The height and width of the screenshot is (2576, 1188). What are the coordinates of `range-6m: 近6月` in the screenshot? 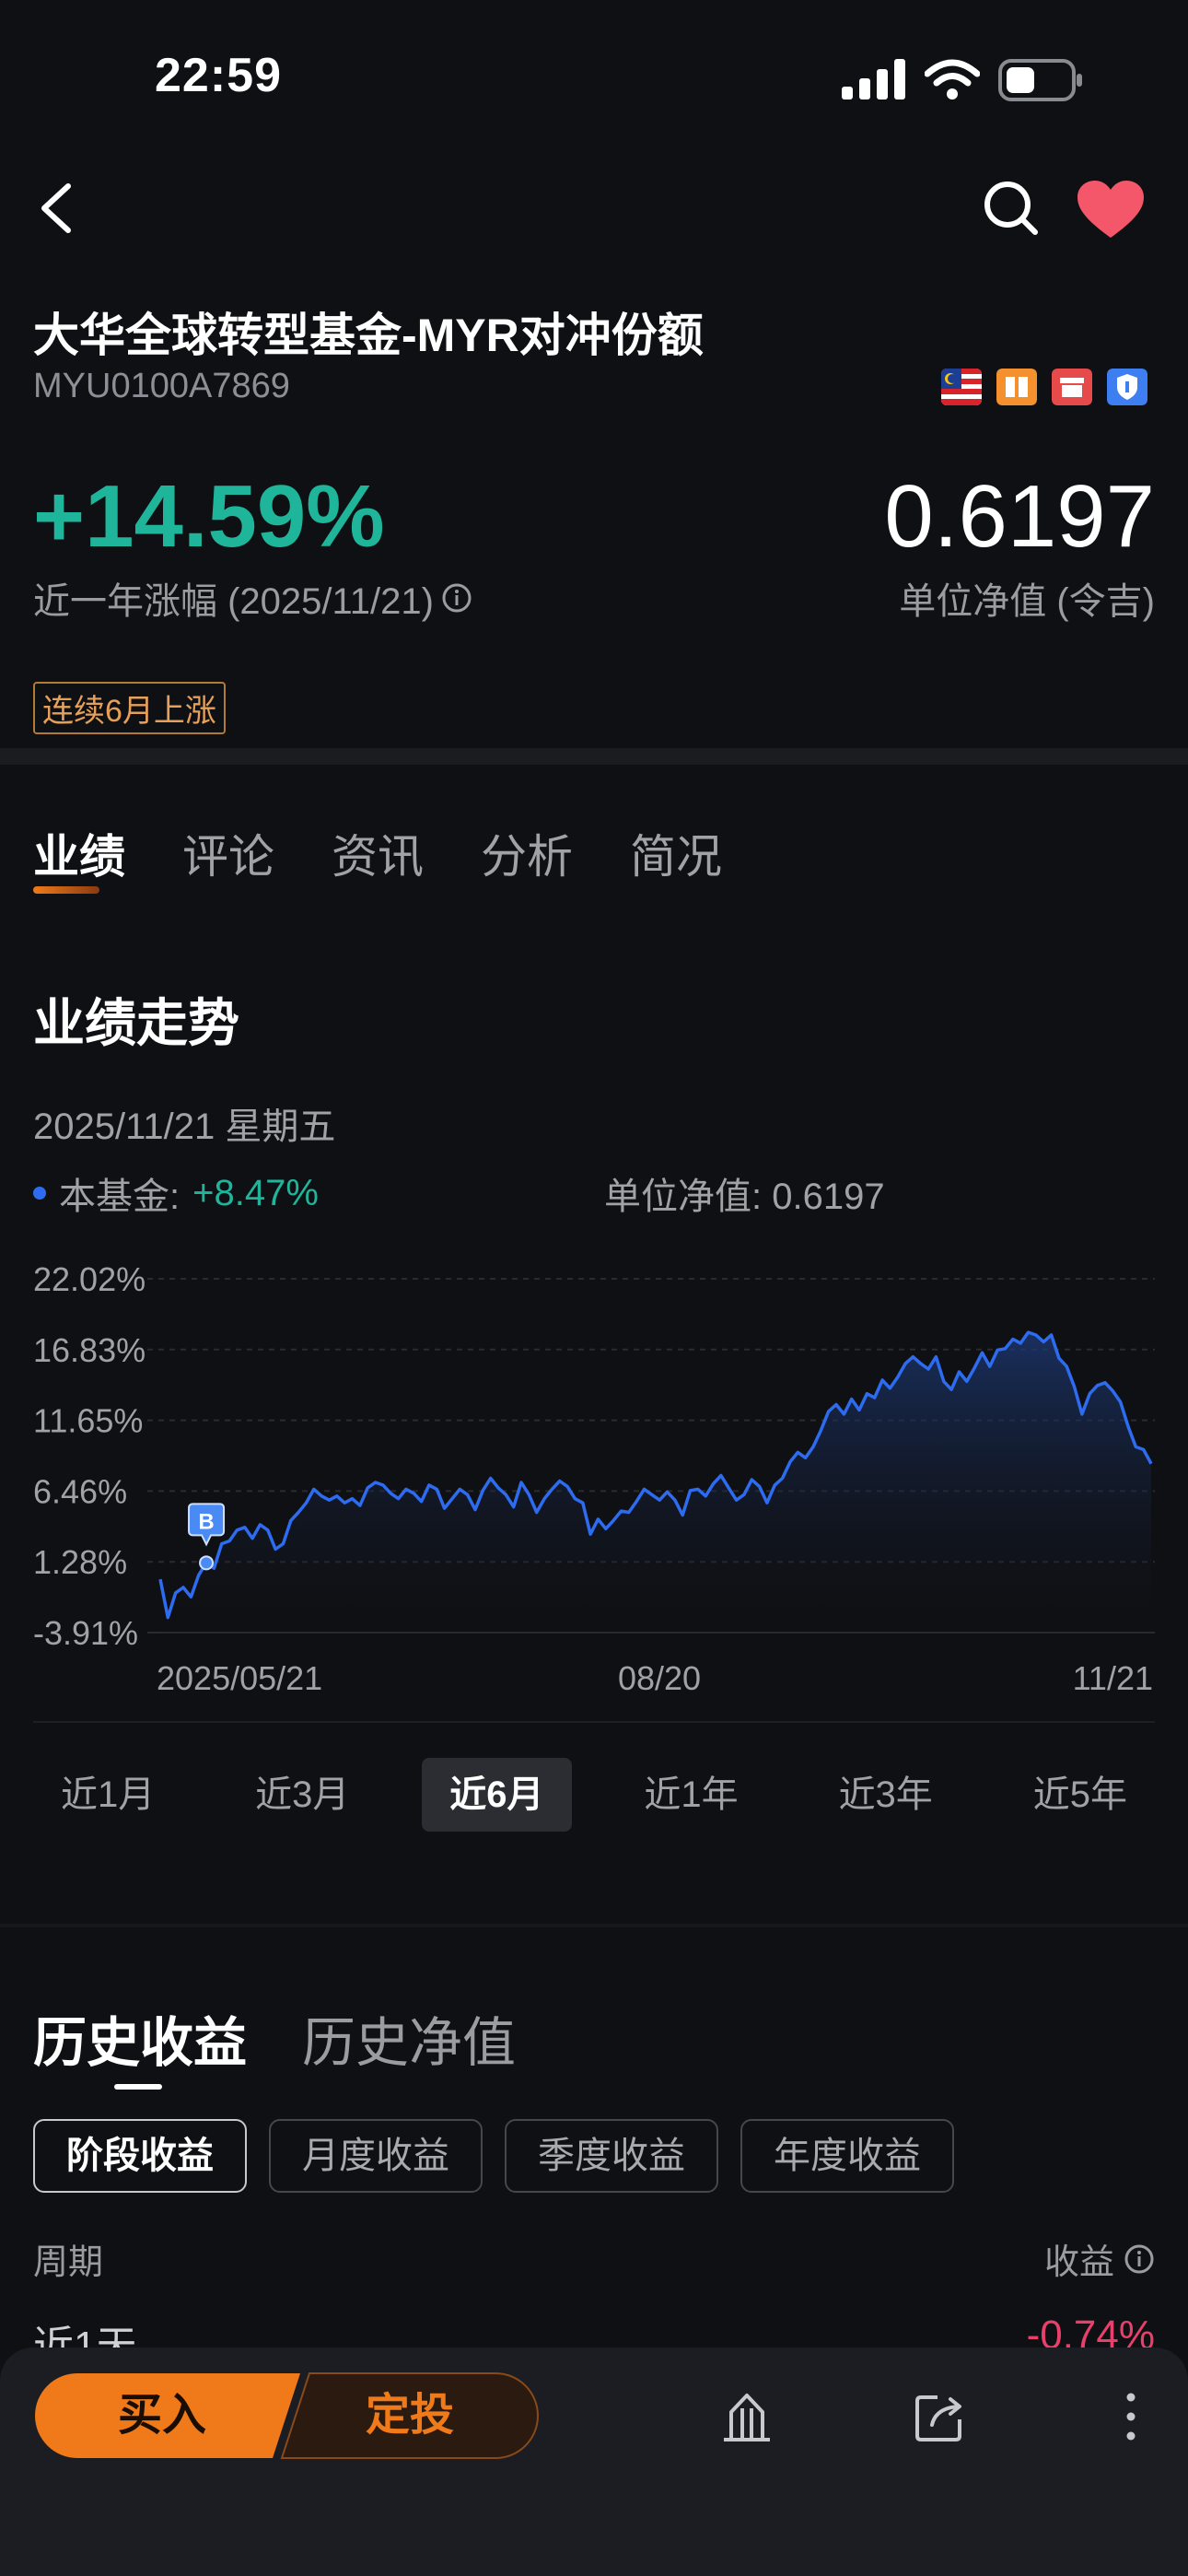 It's located at (497, 1795).